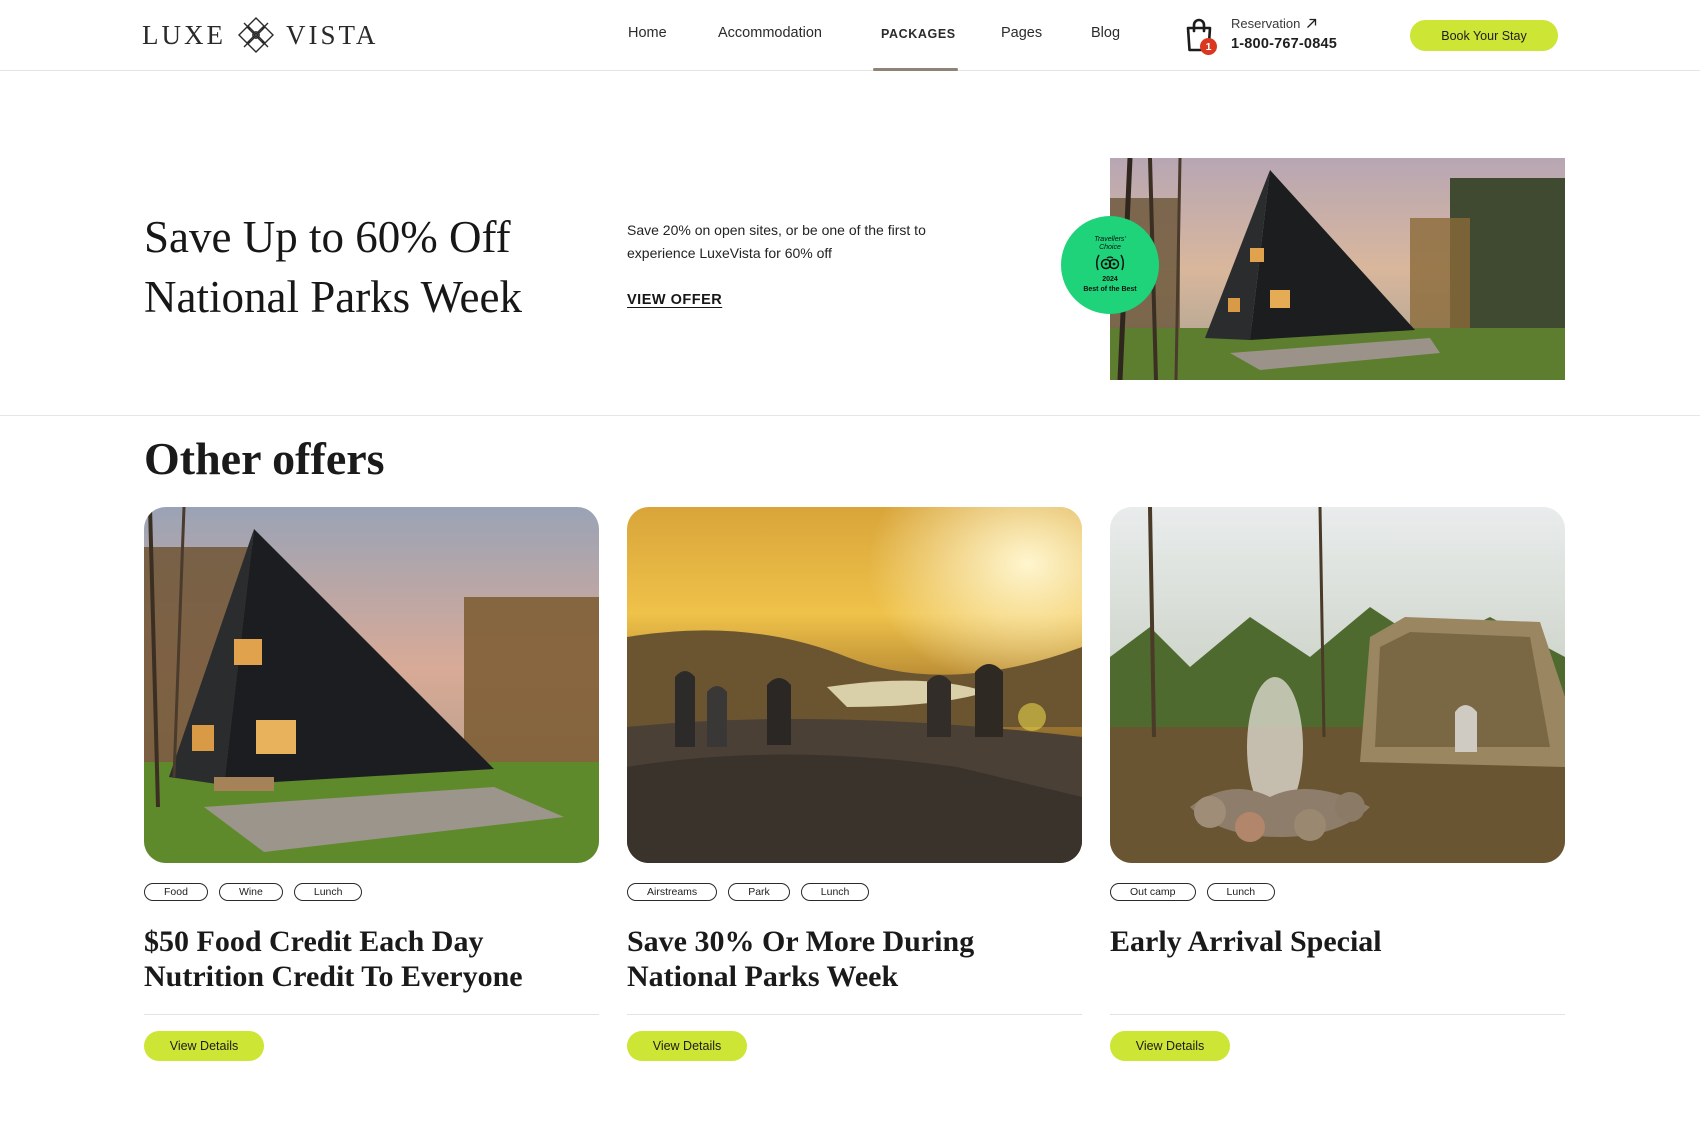 The width and height of the screenshot is (1700, 1137). Describe the element at coordinates (854, 685) in the screenshot. I see `sunset-hike-offer-image` at that location.